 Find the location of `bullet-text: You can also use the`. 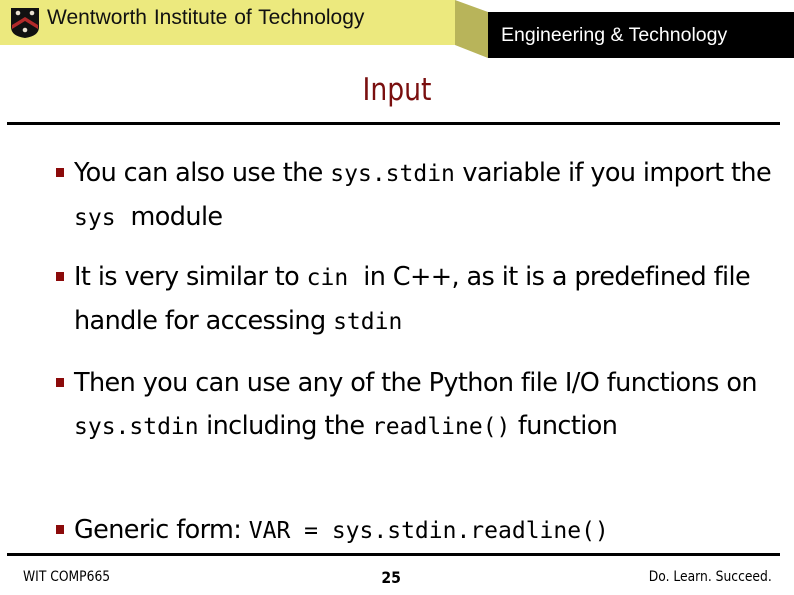

bullet-text: You can also use the is located at coordinates (202, 173).